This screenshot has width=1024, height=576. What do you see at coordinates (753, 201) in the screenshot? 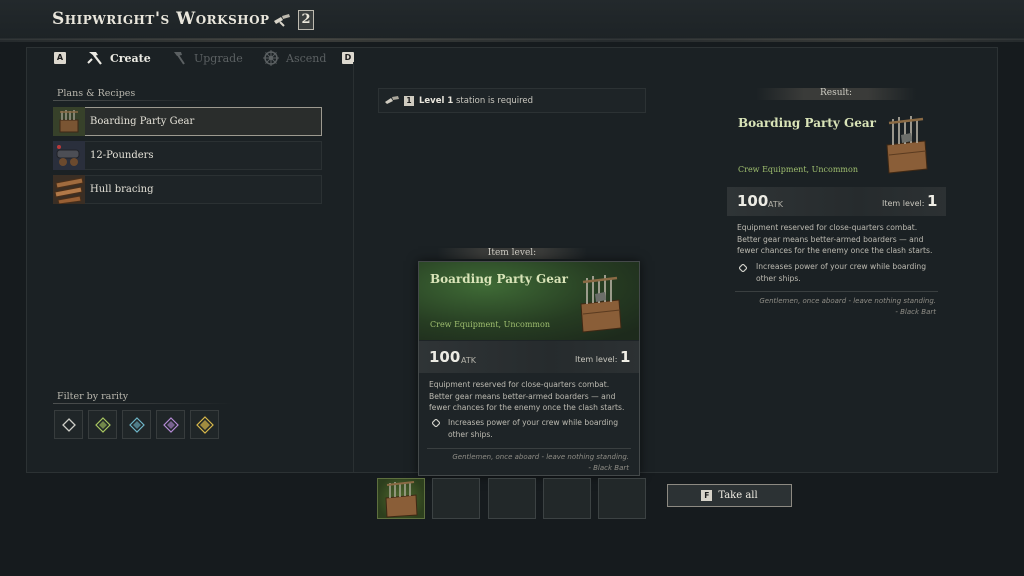
I see `result-atk-value: 100` at bounding box center [753, 201].